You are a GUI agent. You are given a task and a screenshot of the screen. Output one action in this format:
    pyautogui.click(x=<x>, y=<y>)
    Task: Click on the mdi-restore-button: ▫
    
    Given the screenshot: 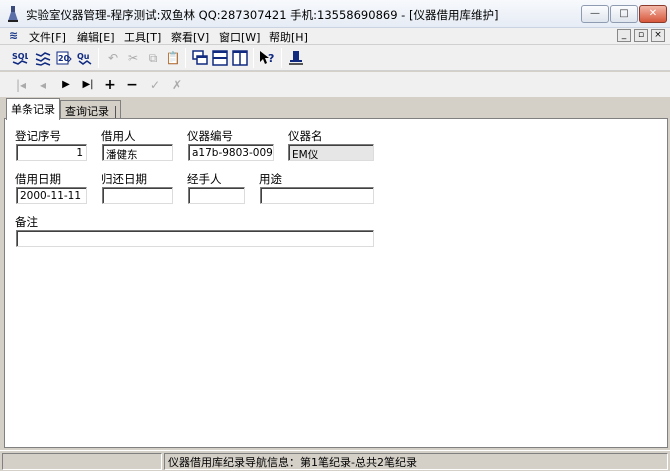 What is the action you would take?
    pyautogui.click(x=641, y=35)
    